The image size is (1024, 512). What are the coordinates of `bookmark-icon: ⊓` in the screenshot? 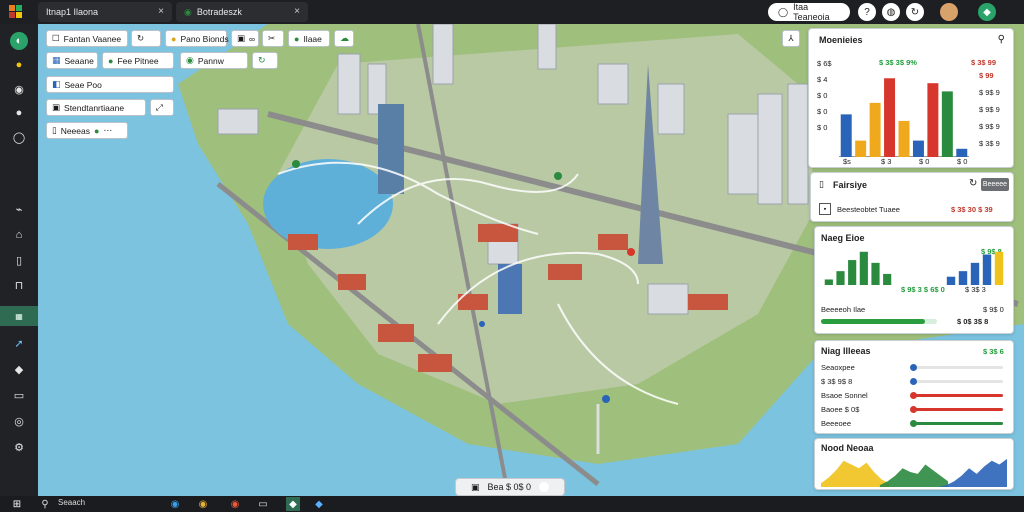 It's located at (19, 285).